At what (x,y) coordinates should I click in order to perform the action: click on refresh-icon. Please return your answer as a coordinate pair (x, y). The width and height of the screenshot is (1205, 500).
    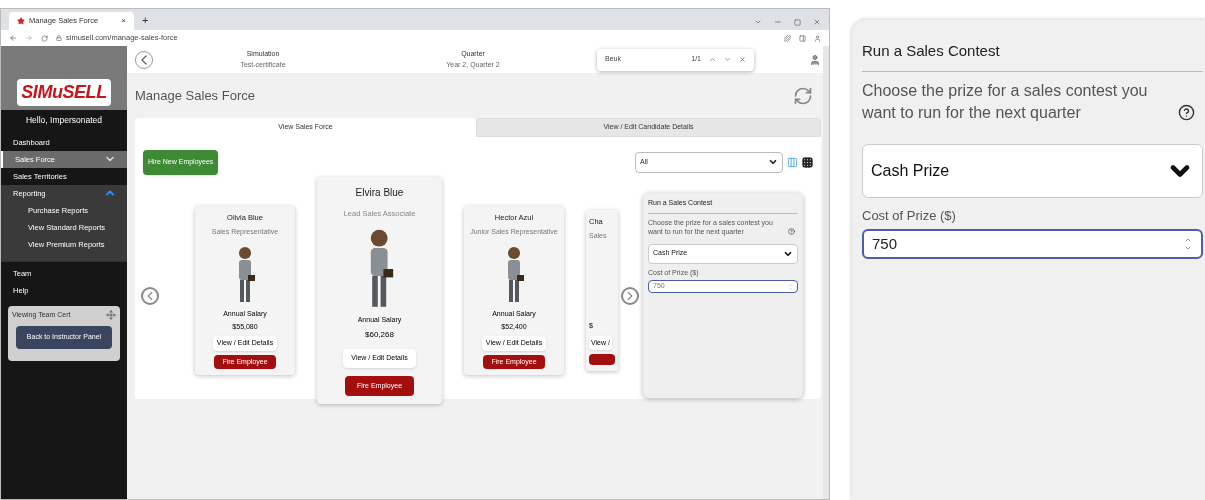
    Looking at the image, I should click on (803, 95).